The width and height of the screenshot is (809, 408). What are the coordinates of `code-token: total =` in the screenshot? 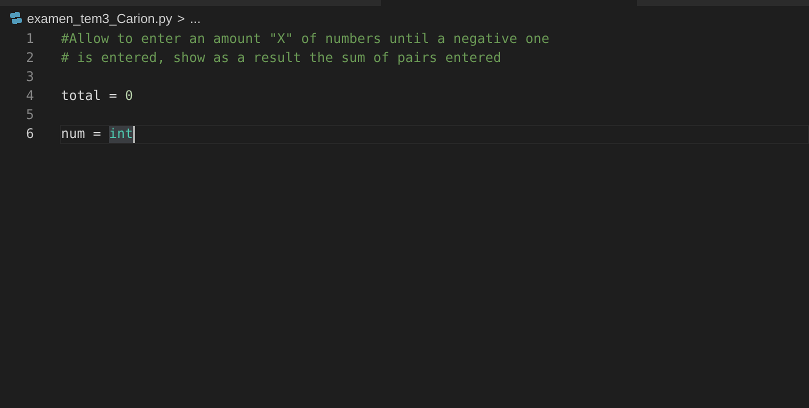 It's located at (89, 96).